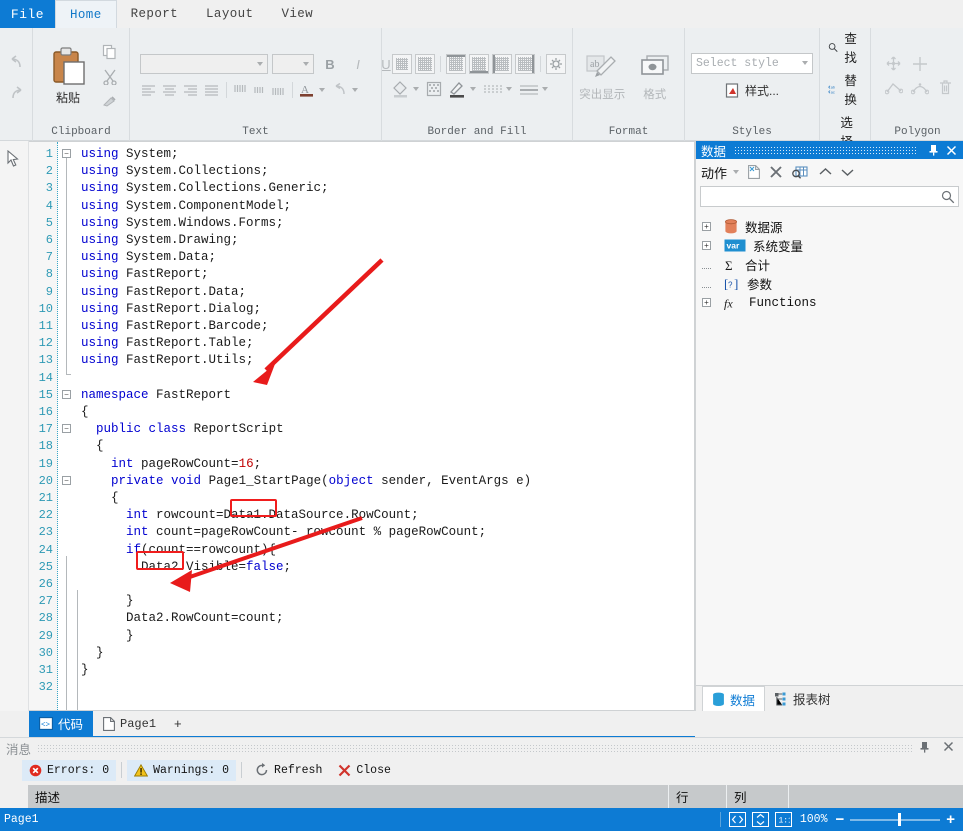 Image resolution: width=963 pixels, height=831 pixels. What do you see at coordinates (829, 261) in the screenshot?
I see `data-tree: + 数据源 + var 系统变量 Σ 合计 []? 参数 + fx Functions` at bounding box center [829, 261].